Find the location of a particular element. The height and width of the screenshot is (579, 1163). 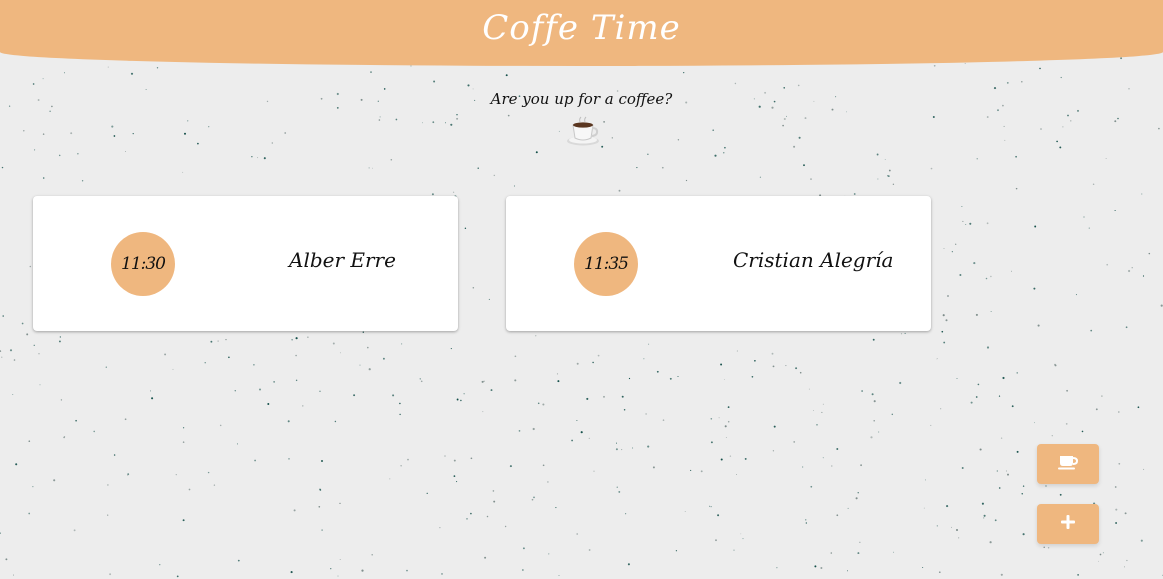

add-button is located at coordinates (1068, 524).